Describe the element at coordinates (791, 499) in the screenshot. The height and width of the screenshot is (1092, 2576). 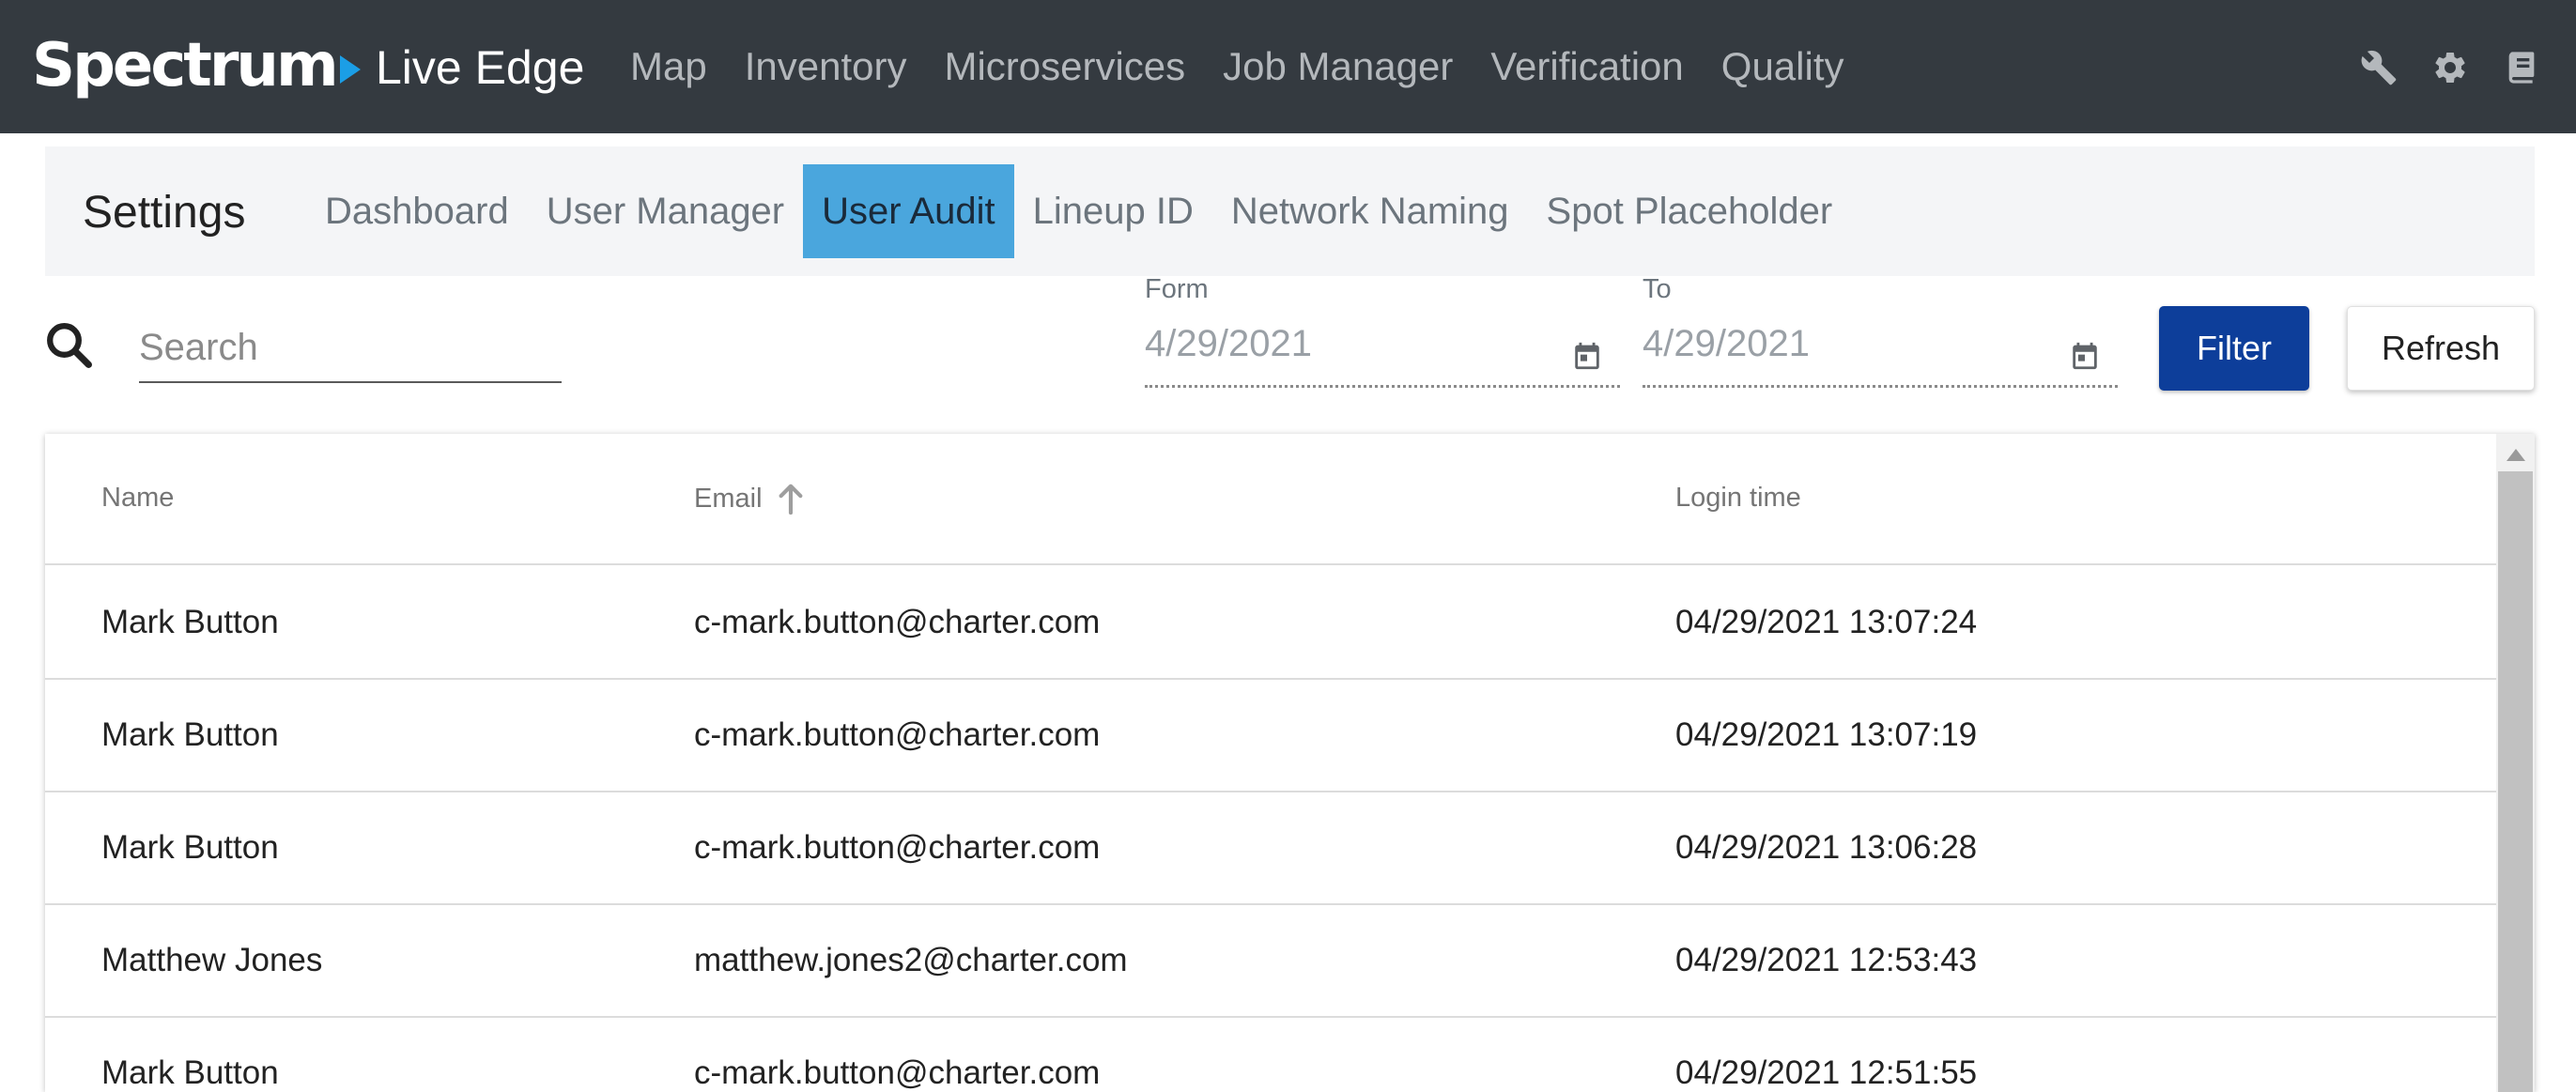
I see `sort-ascending-icon` at that location.